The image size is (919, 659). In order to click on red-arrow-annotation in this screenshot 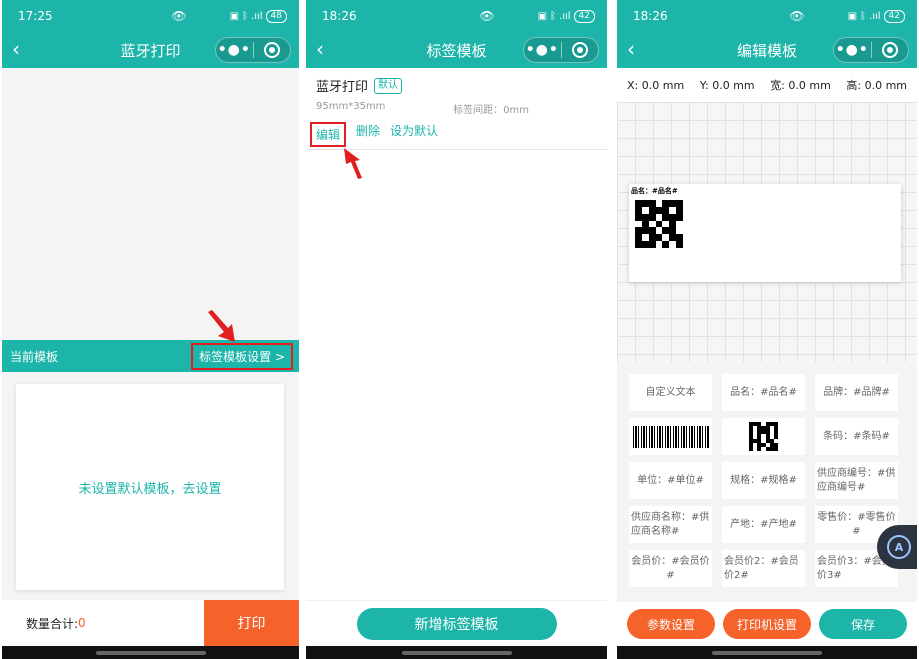, I will do `click(221, 326)`.